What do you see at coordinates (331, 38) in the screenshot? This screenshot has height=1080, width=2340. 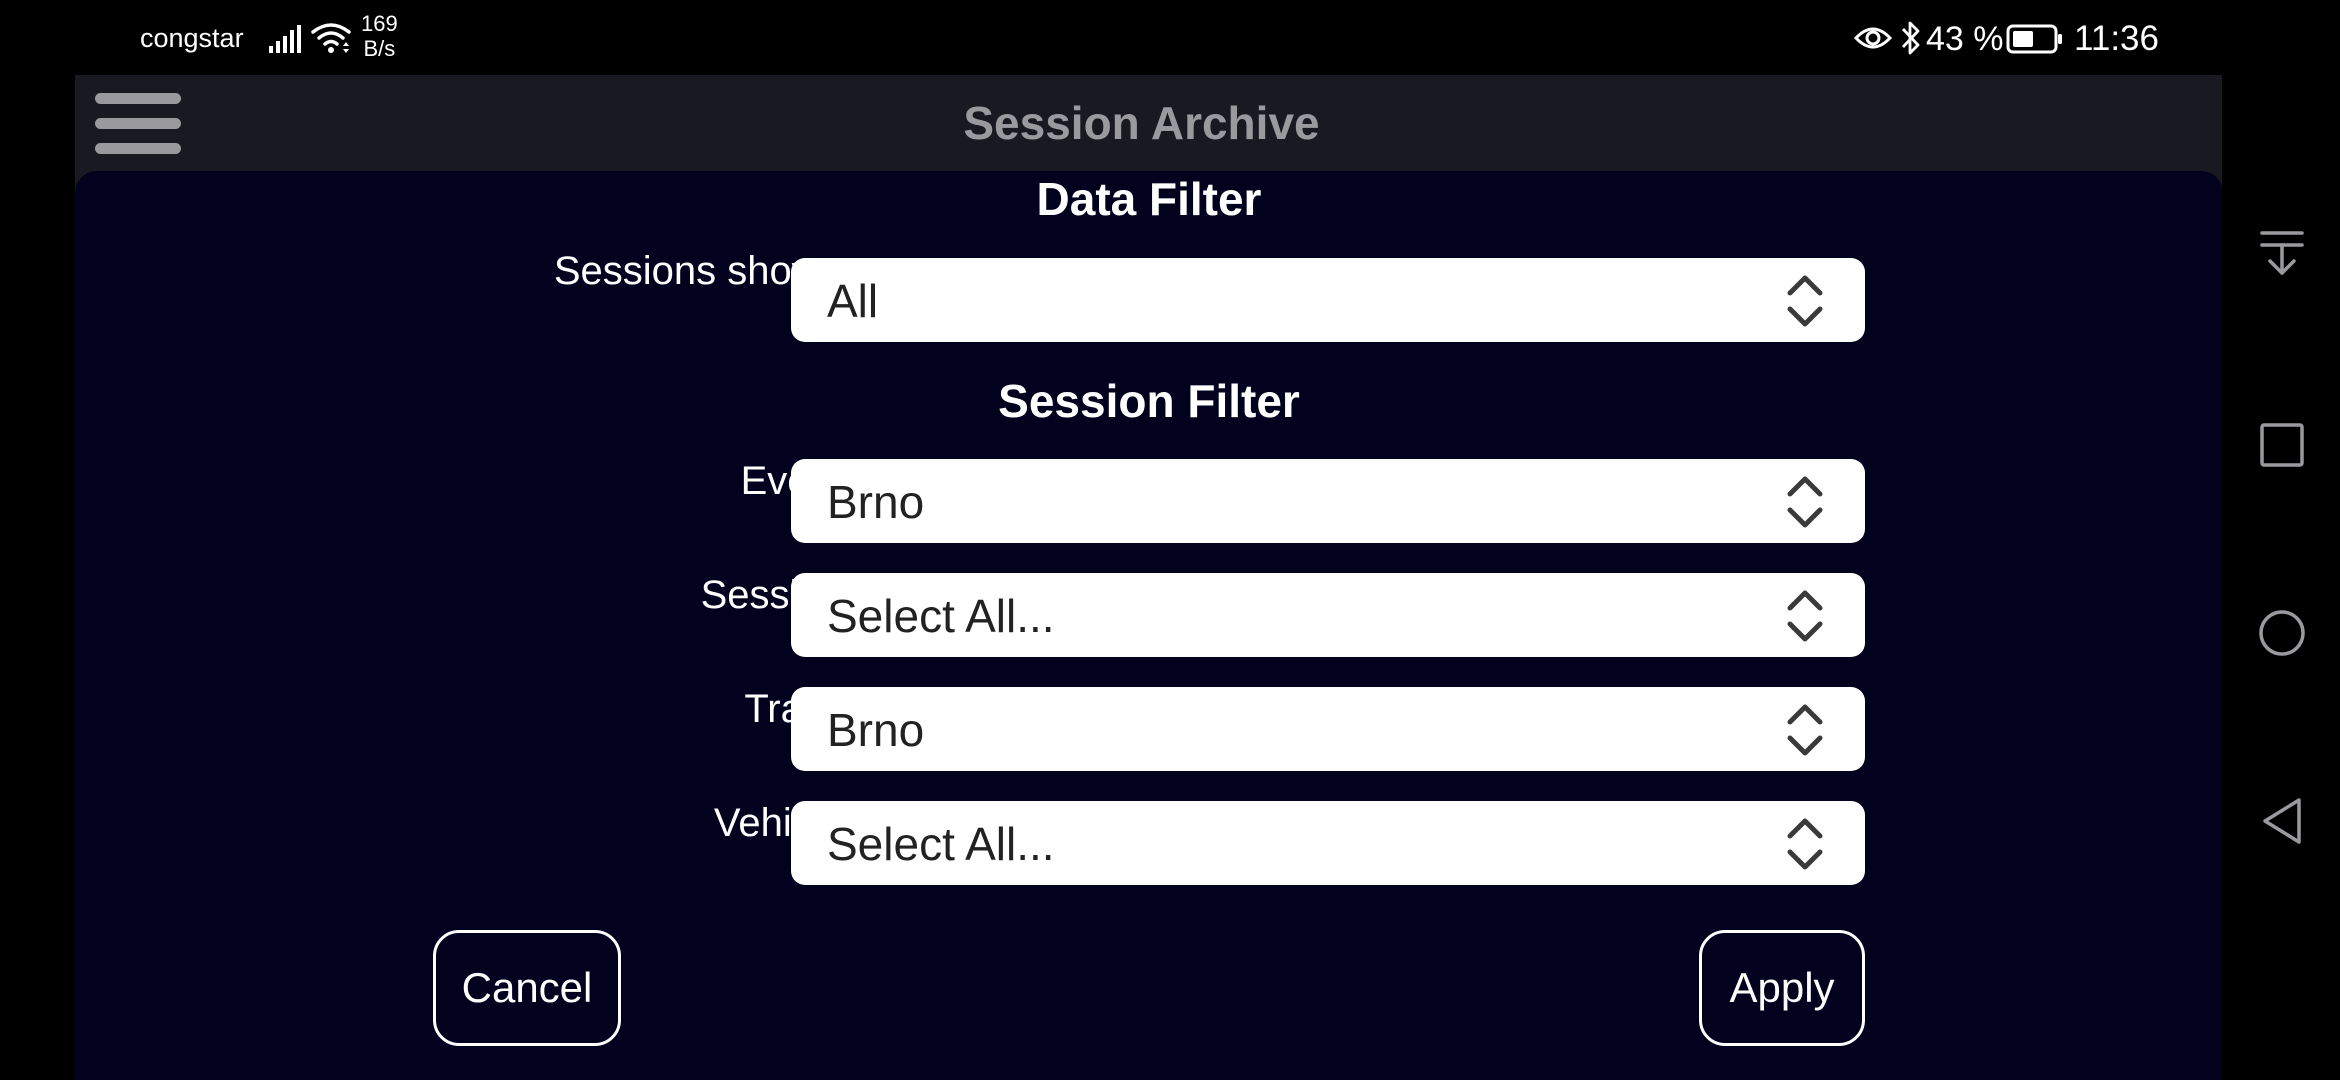 I see `wifi-icon` at bounding box center [331, 38].